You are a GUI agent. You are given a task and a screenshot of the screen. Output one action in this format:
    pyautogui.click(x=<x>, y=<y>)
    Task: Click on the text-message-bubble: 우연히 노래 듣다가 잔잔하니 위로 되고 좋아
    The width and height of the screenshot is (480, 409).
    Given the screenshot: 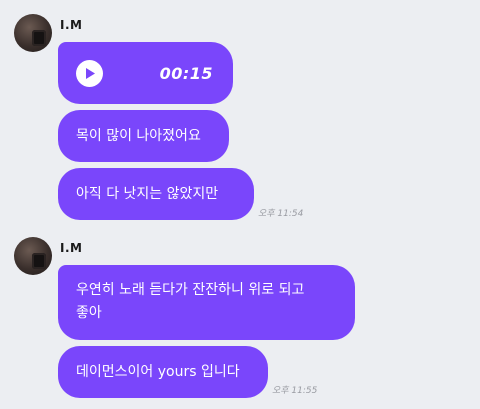 What is the action you would take?
    pyautogui.click(x=206, y=302)
    